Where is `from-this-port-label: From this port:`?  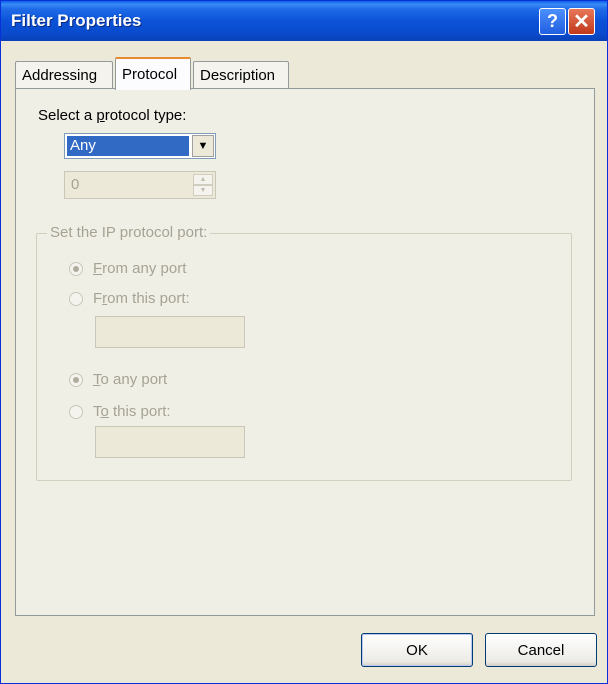
from-this-port-label: From this port: is located at coordinates (141, 298).